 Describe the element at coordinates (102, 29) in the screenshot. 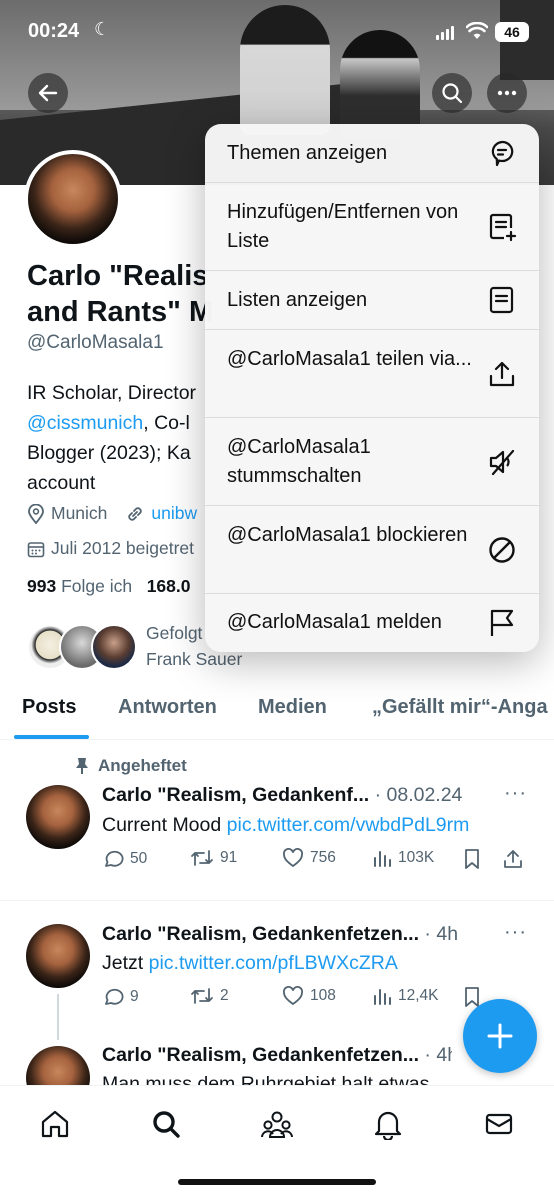

I see `moon-icon: ☾` at that location.